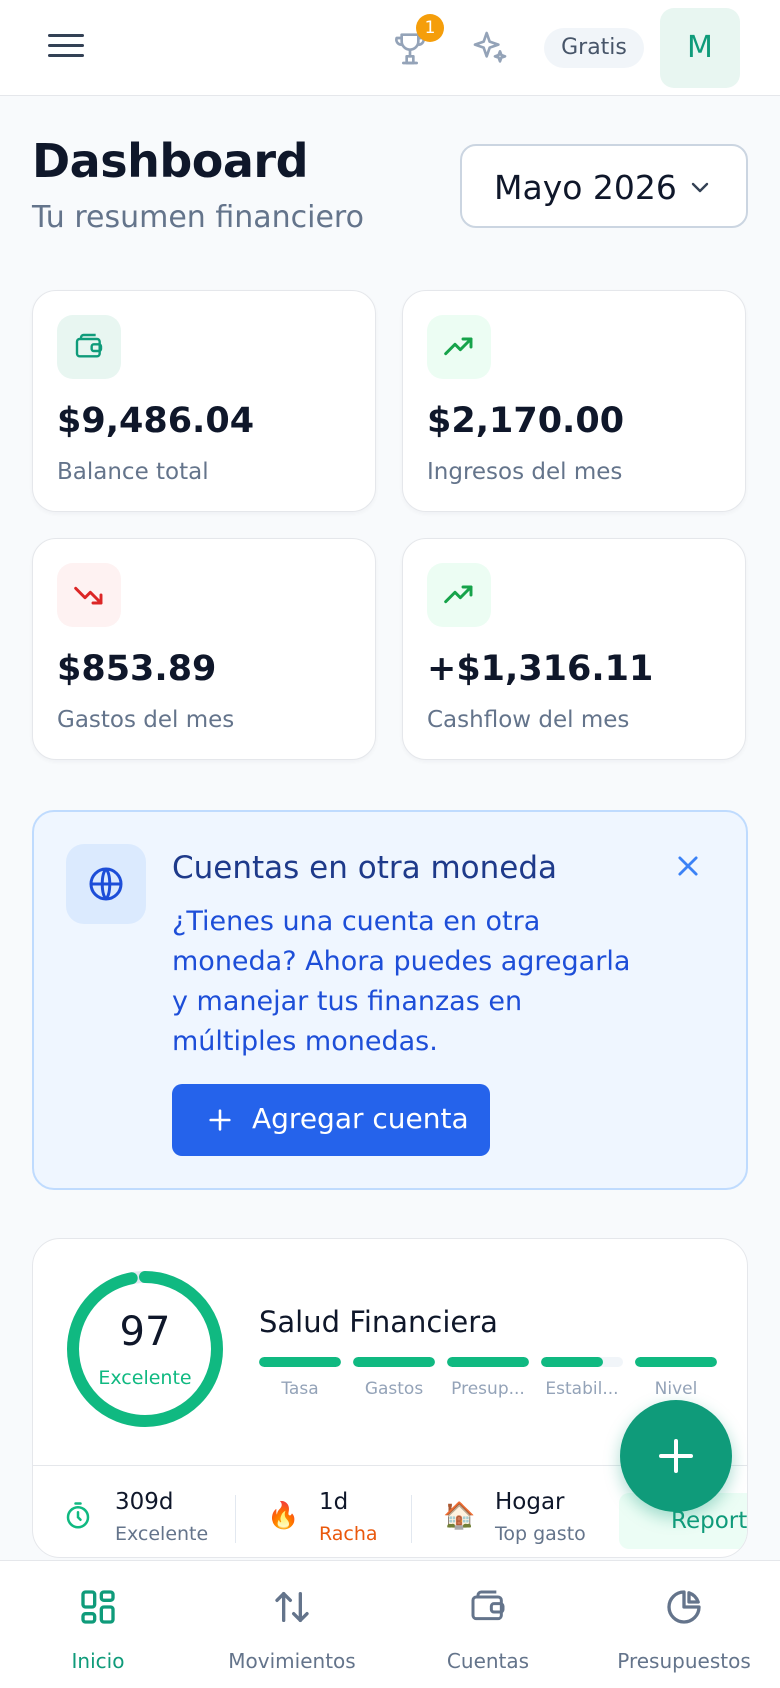 Image resolution: width=780 pixels, height=1688 pixels. I want to click on nav-item-cuentas: Cuentas, so click(488, 1624).